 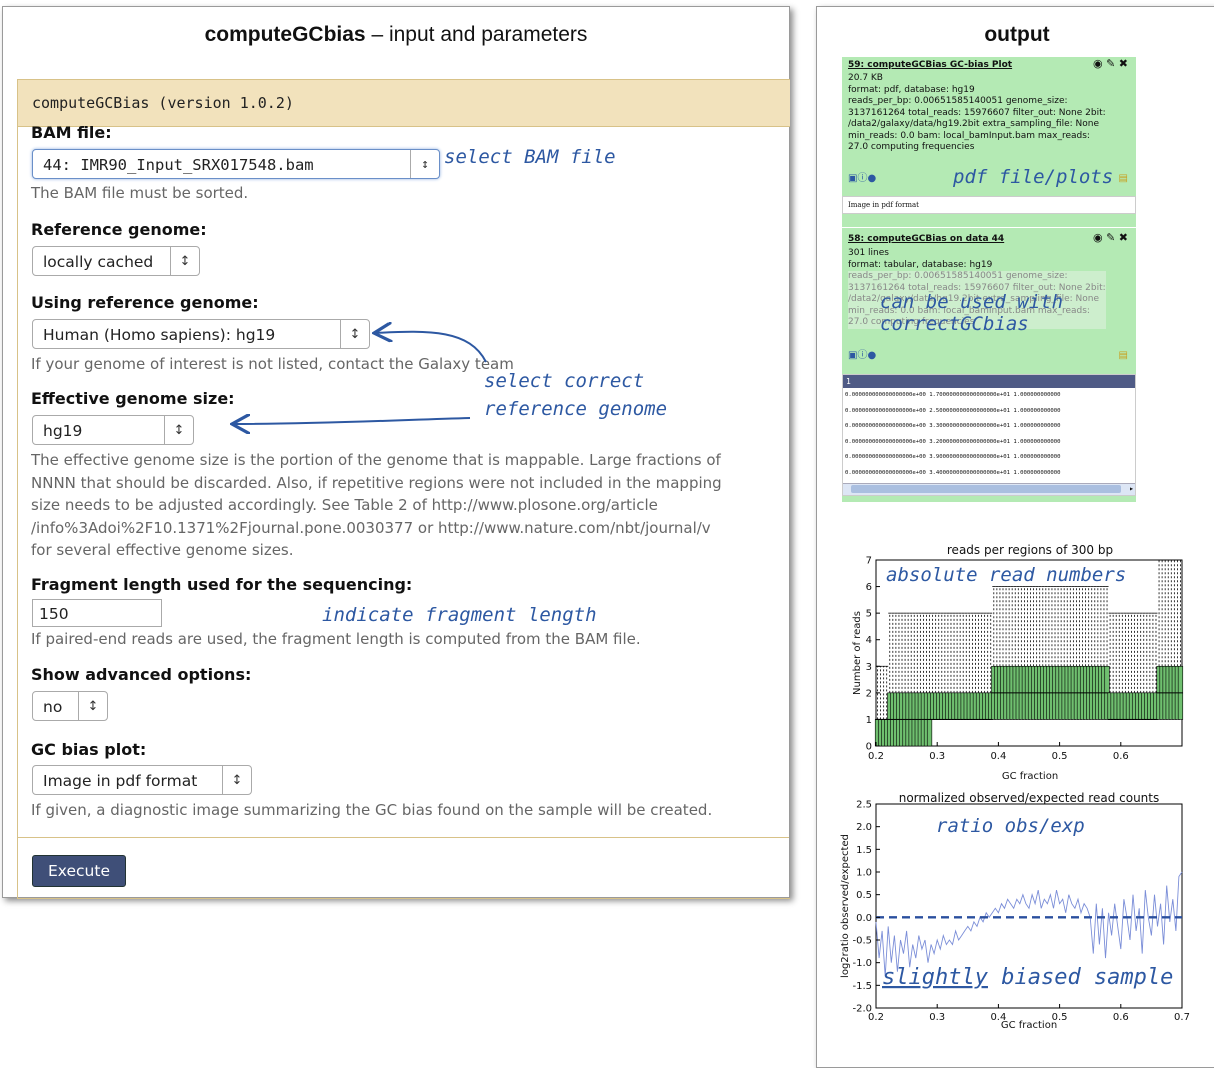 I want to click on x-tick-label: 0.7, so click(x=1182, y=1017).